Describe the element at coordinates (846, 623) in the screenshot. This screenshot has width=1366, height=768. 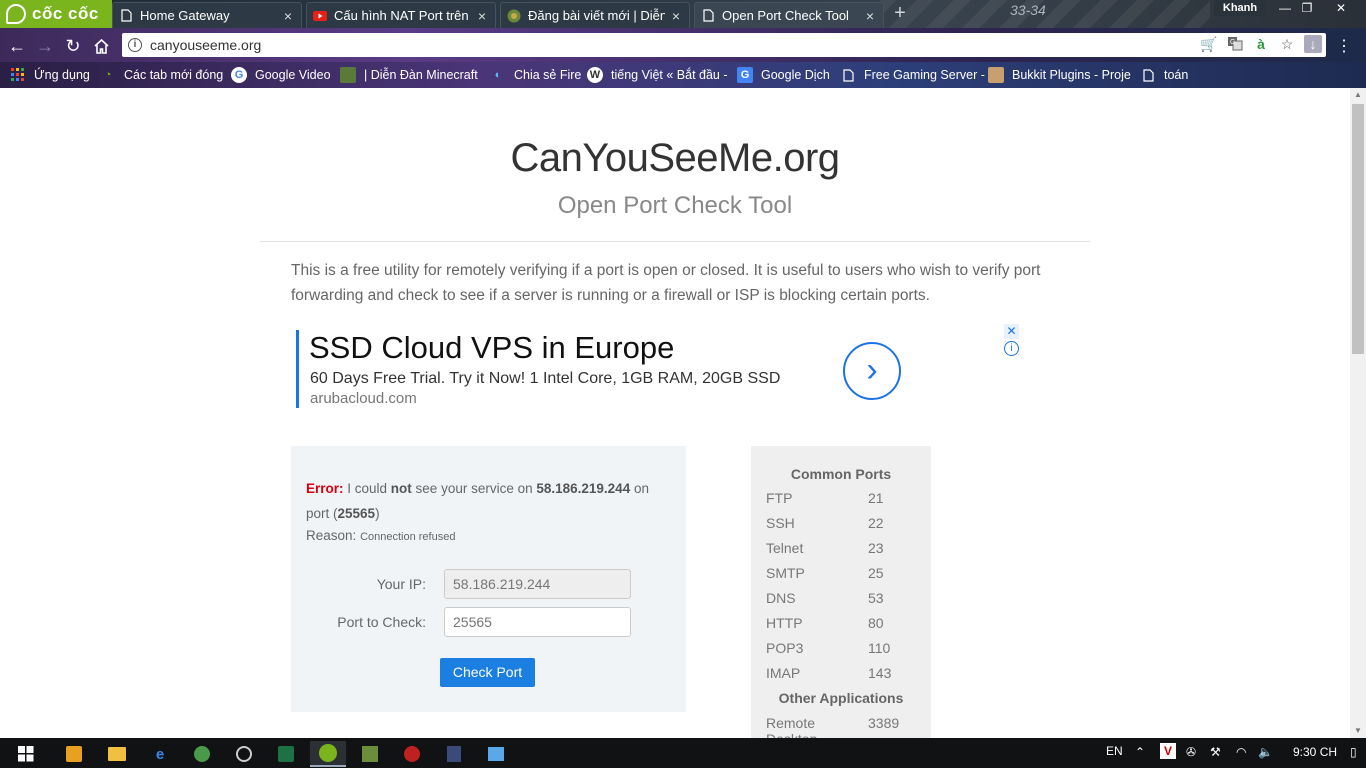
I see `port-row: HTTP 80` at that location.